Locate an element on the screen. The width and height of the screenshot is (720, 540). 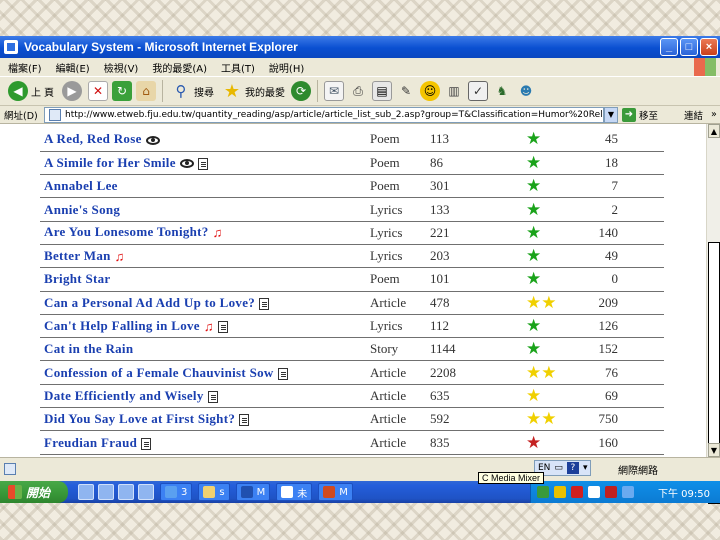
keyboard-icon: ▭ is located at coordinates (558, 468).